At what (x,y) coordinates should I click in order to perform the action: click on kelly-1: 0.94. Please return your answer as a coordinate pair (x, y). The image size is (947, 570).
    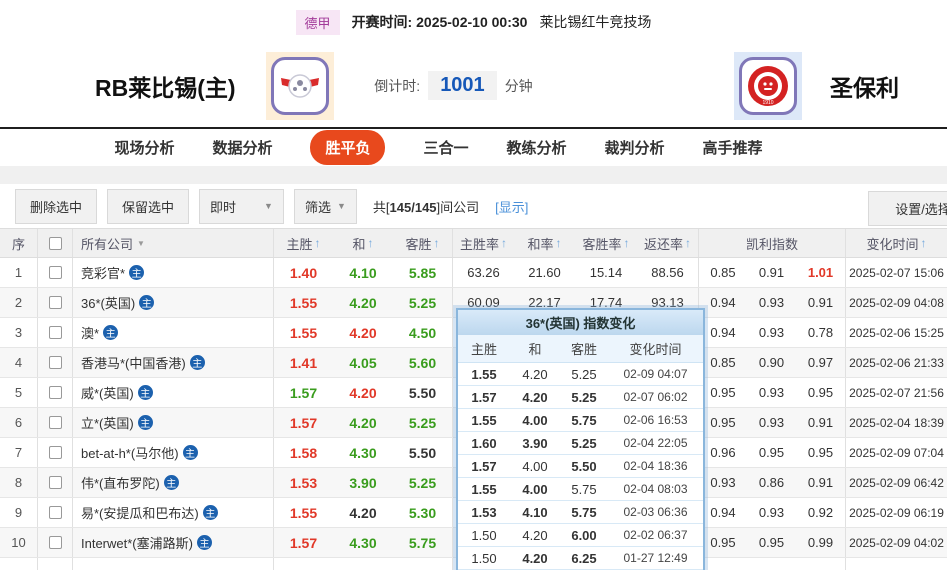
    Looking at the image, I should click on (722, 512).